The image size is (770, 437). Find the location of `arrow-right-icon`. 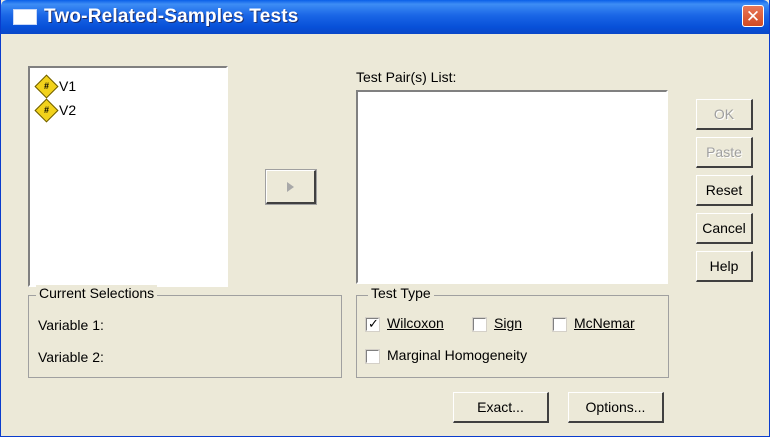

arrow-right-icon is located at coordinates (290, 187).